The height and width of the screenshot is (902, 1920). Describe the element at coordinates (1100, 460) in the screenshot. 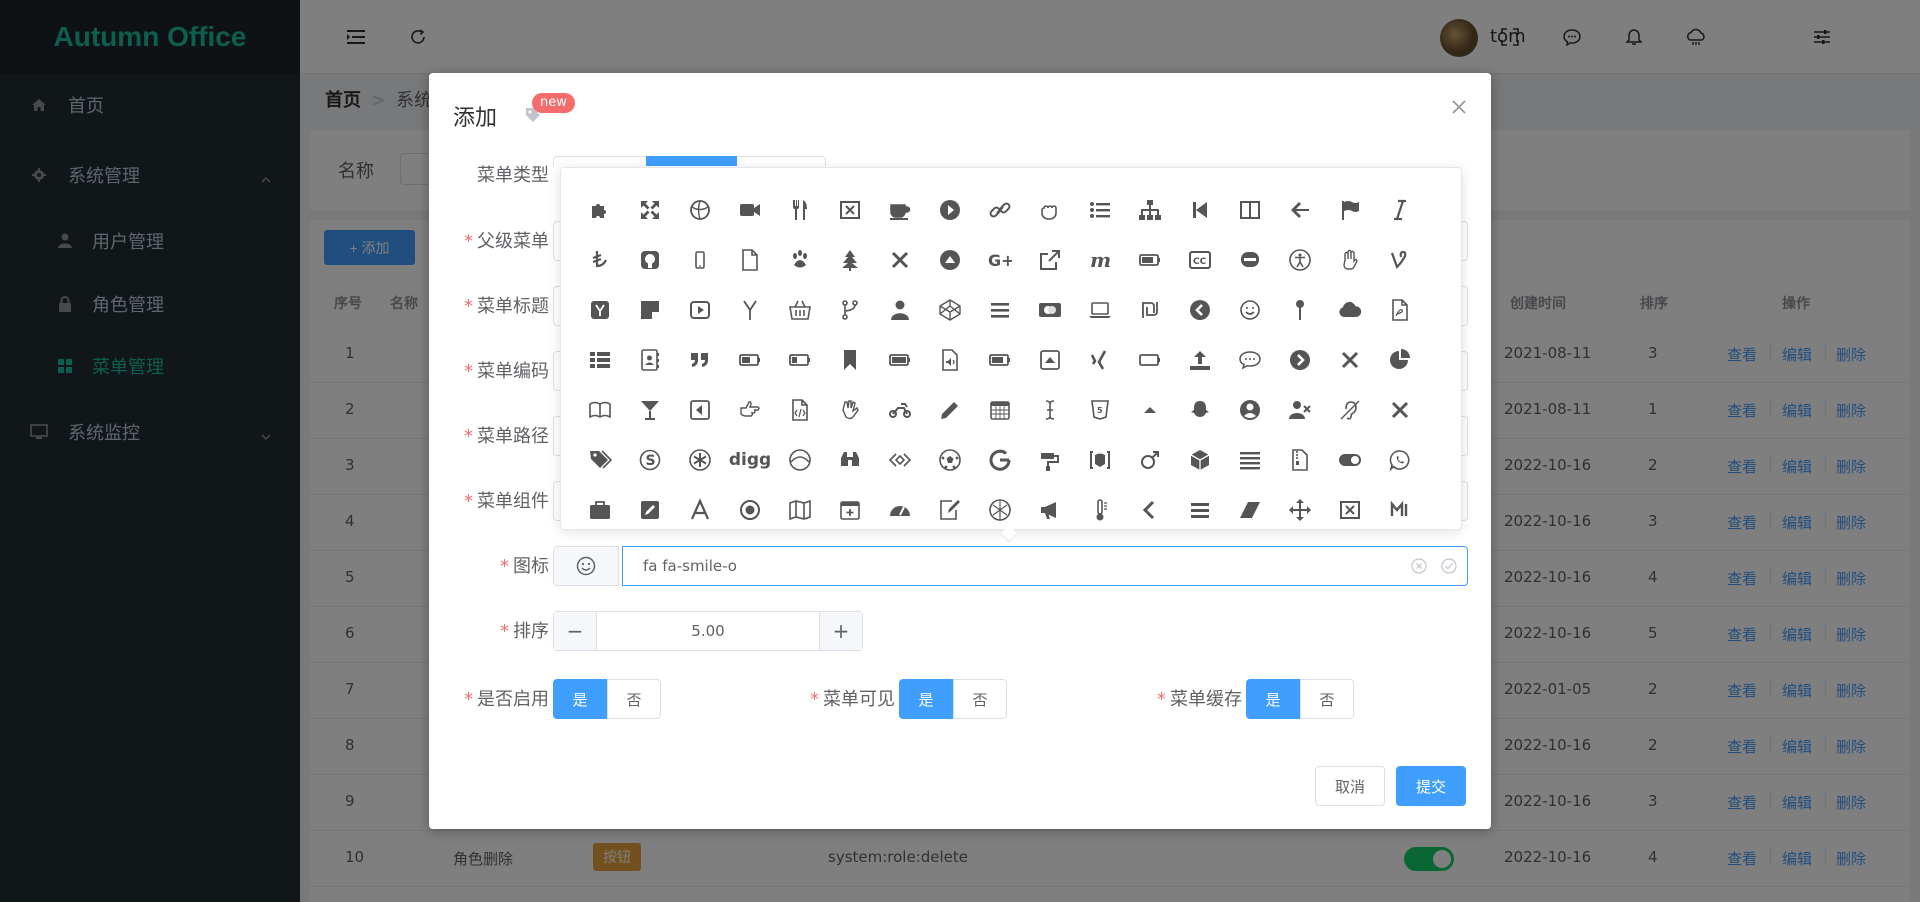

I see `hashtag-bracket-icon` at that location.